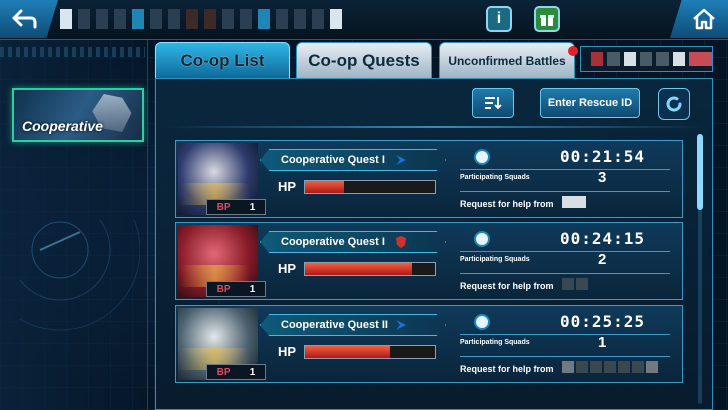 Image resolution: width=728 pixels, height=410 pixels. I want to click on gift-button, so click(547, 19).